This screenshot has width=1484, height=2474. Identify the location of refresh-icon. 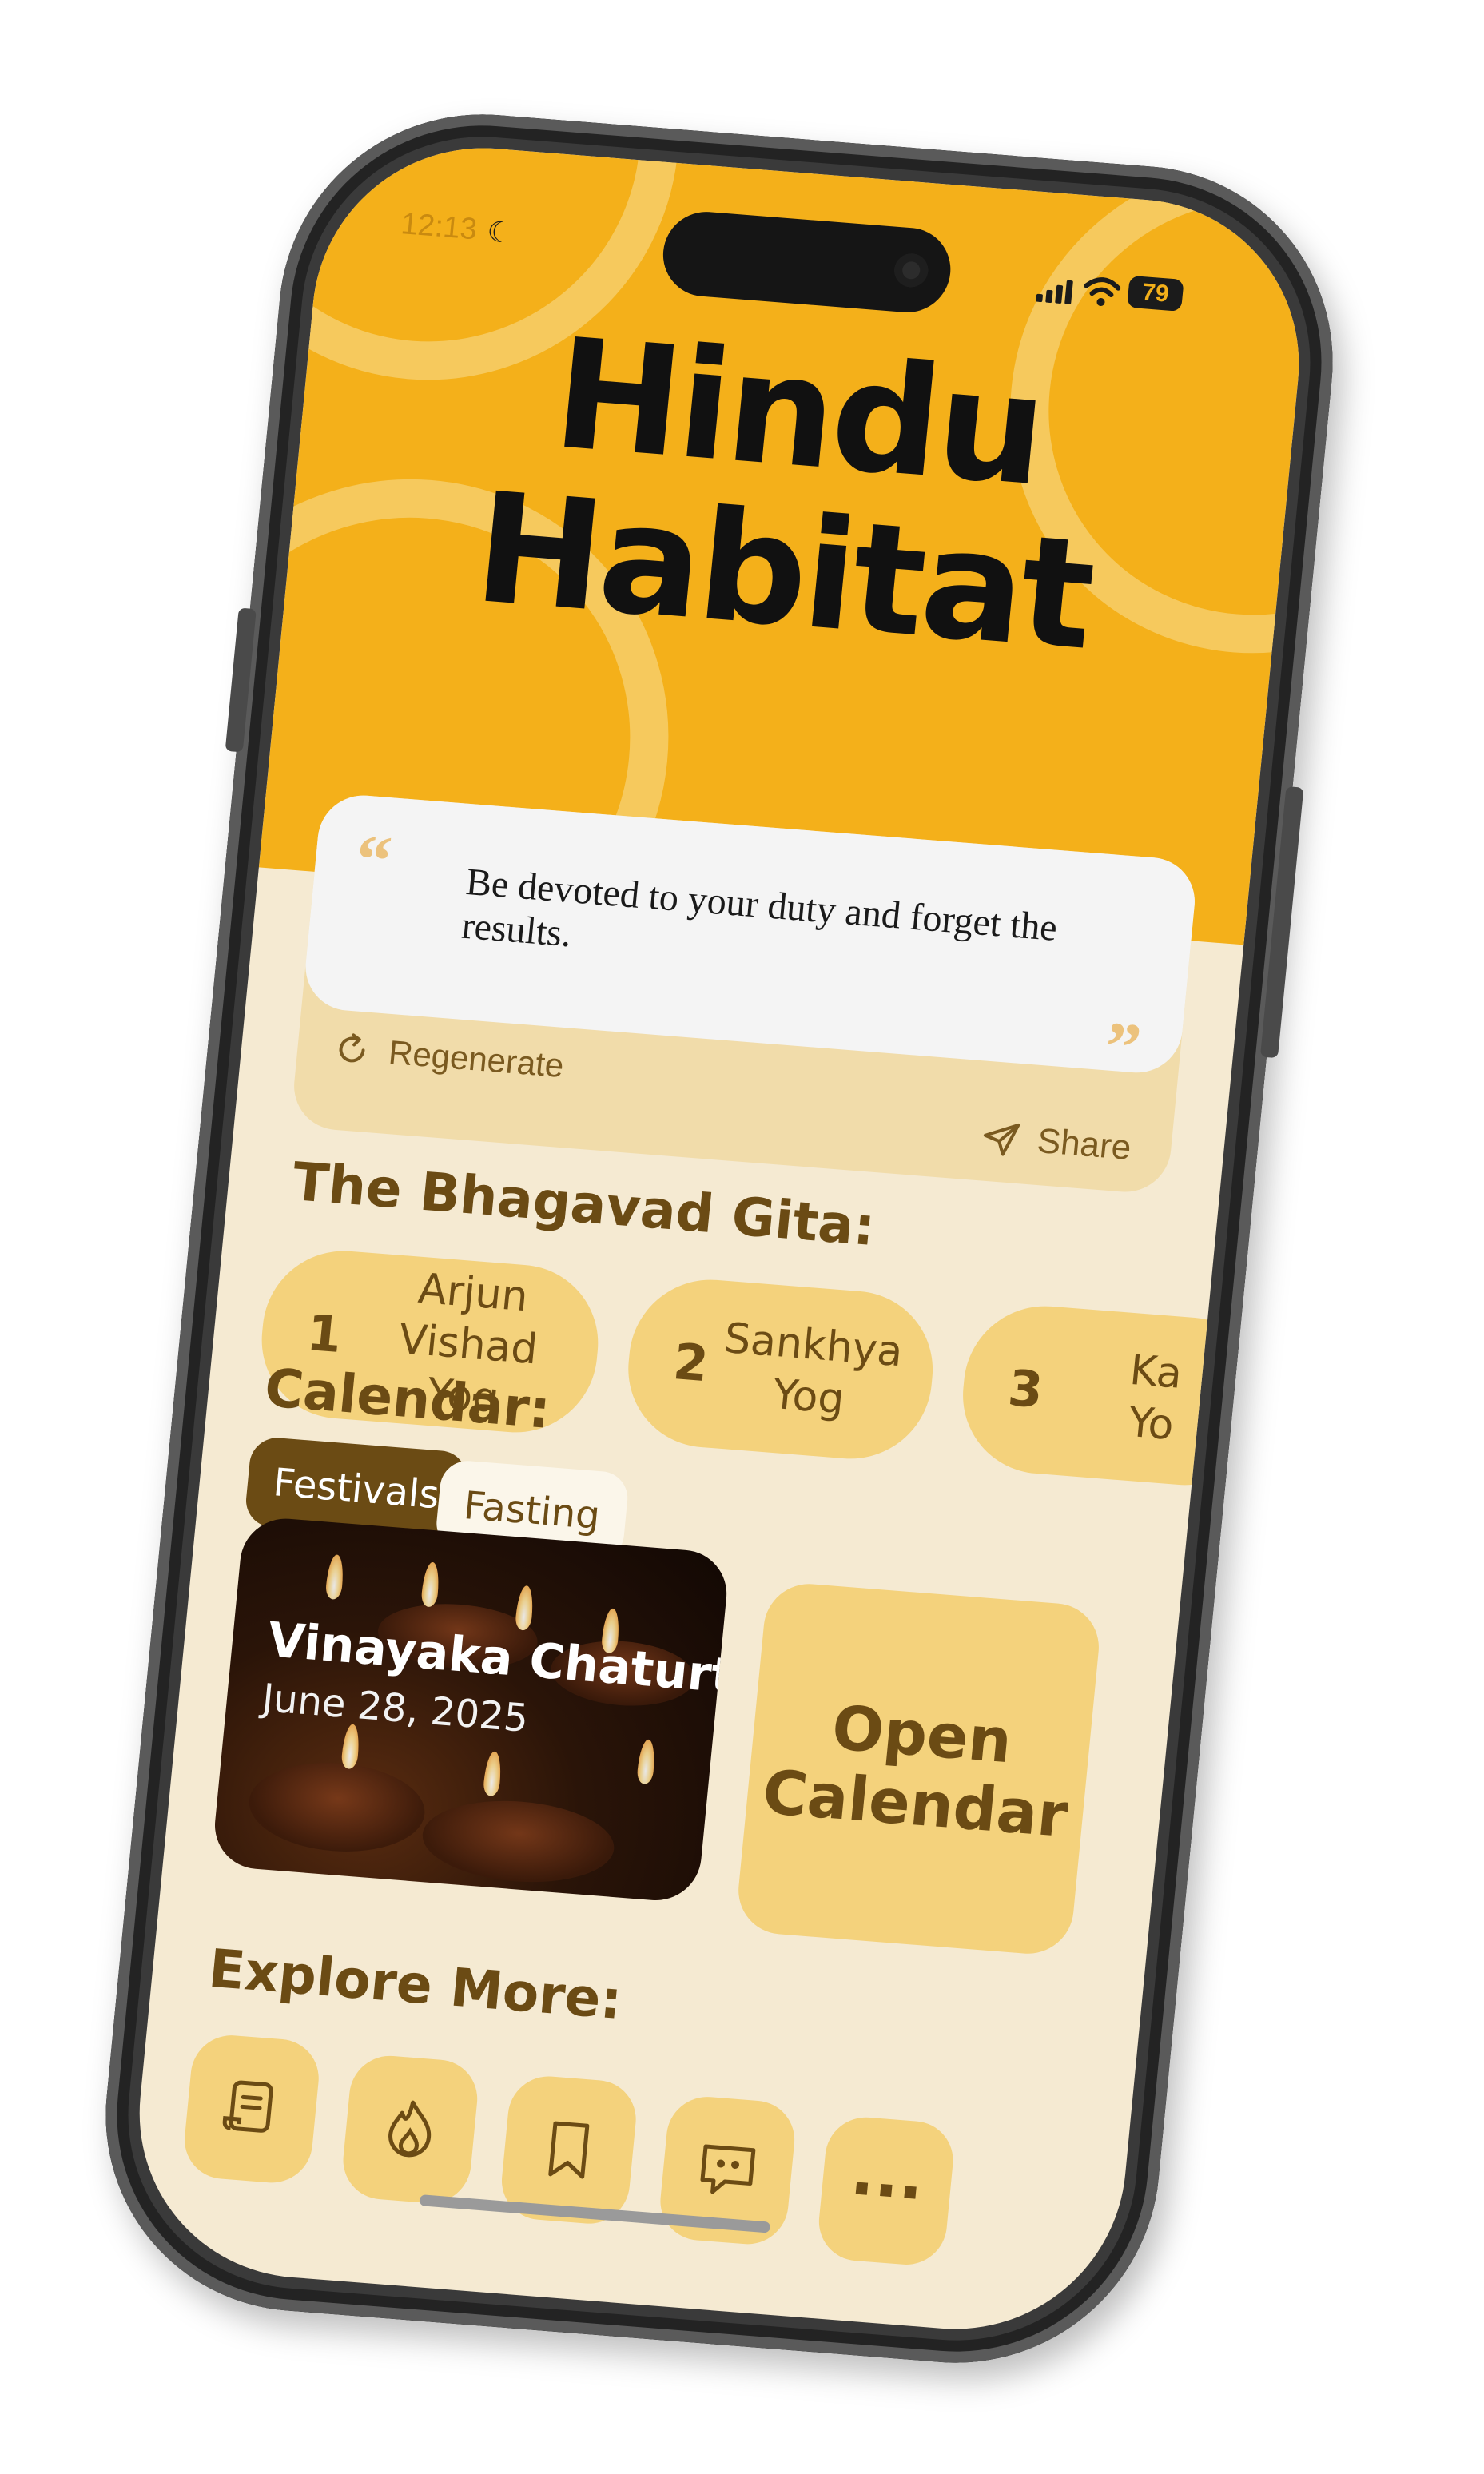
(352, 1048).